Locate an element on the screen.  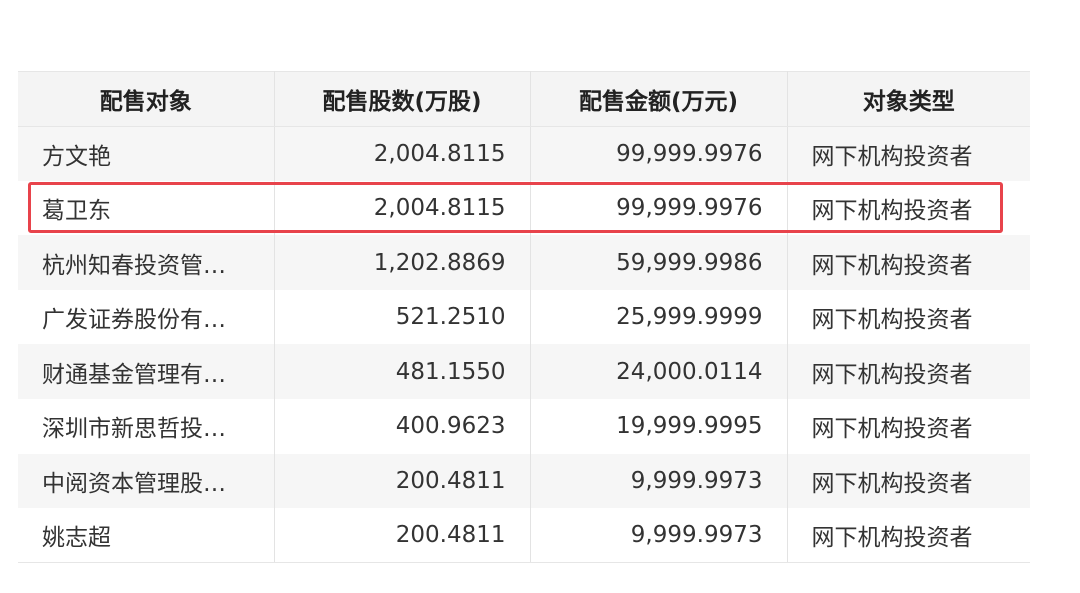
cell-shares: 481.1550 is located at coordinates (402, 372).